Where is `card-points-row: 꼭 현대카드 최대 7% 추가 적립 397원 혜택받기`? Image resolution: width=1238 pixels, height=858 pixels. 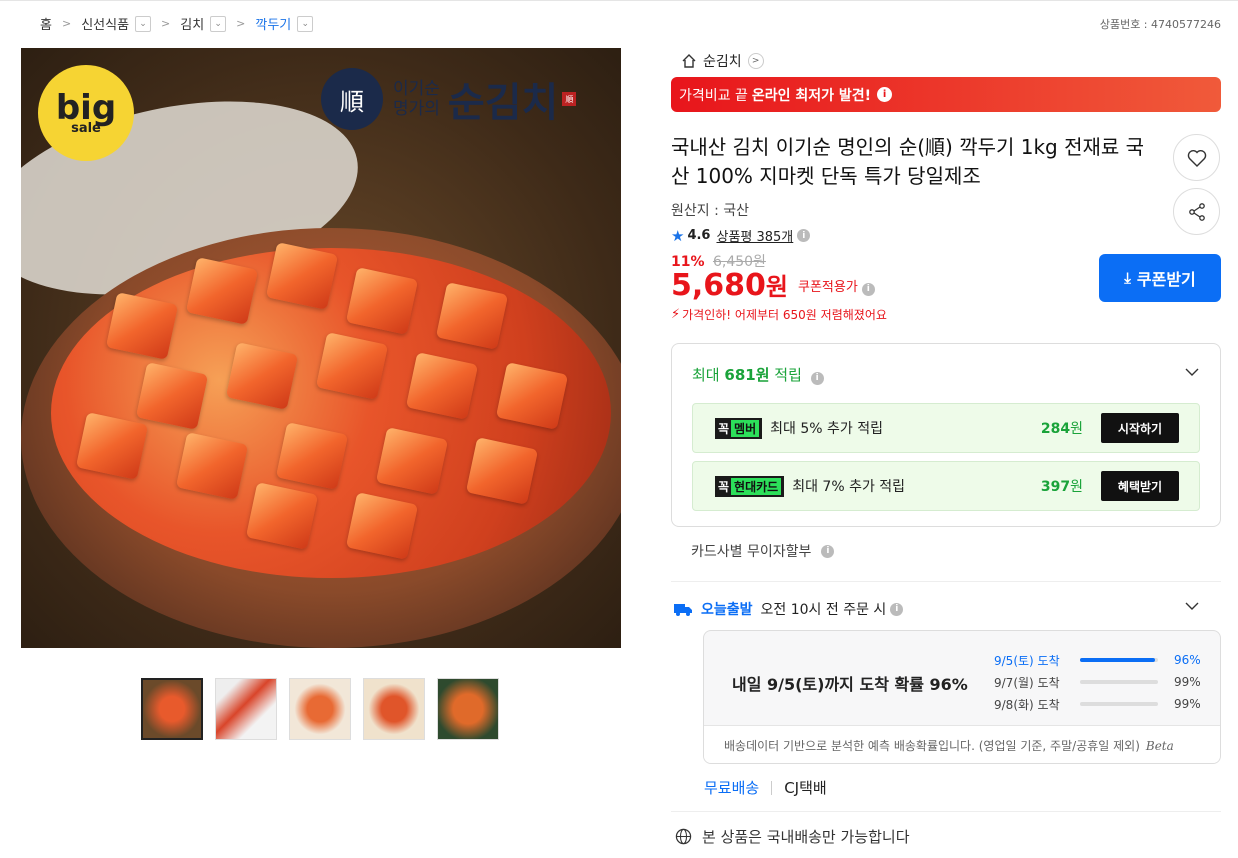
card-points-row: 꼭 현대카드 최대 7% 추가 적립 397원 혜택받기 is located at coordinates (946, 486).